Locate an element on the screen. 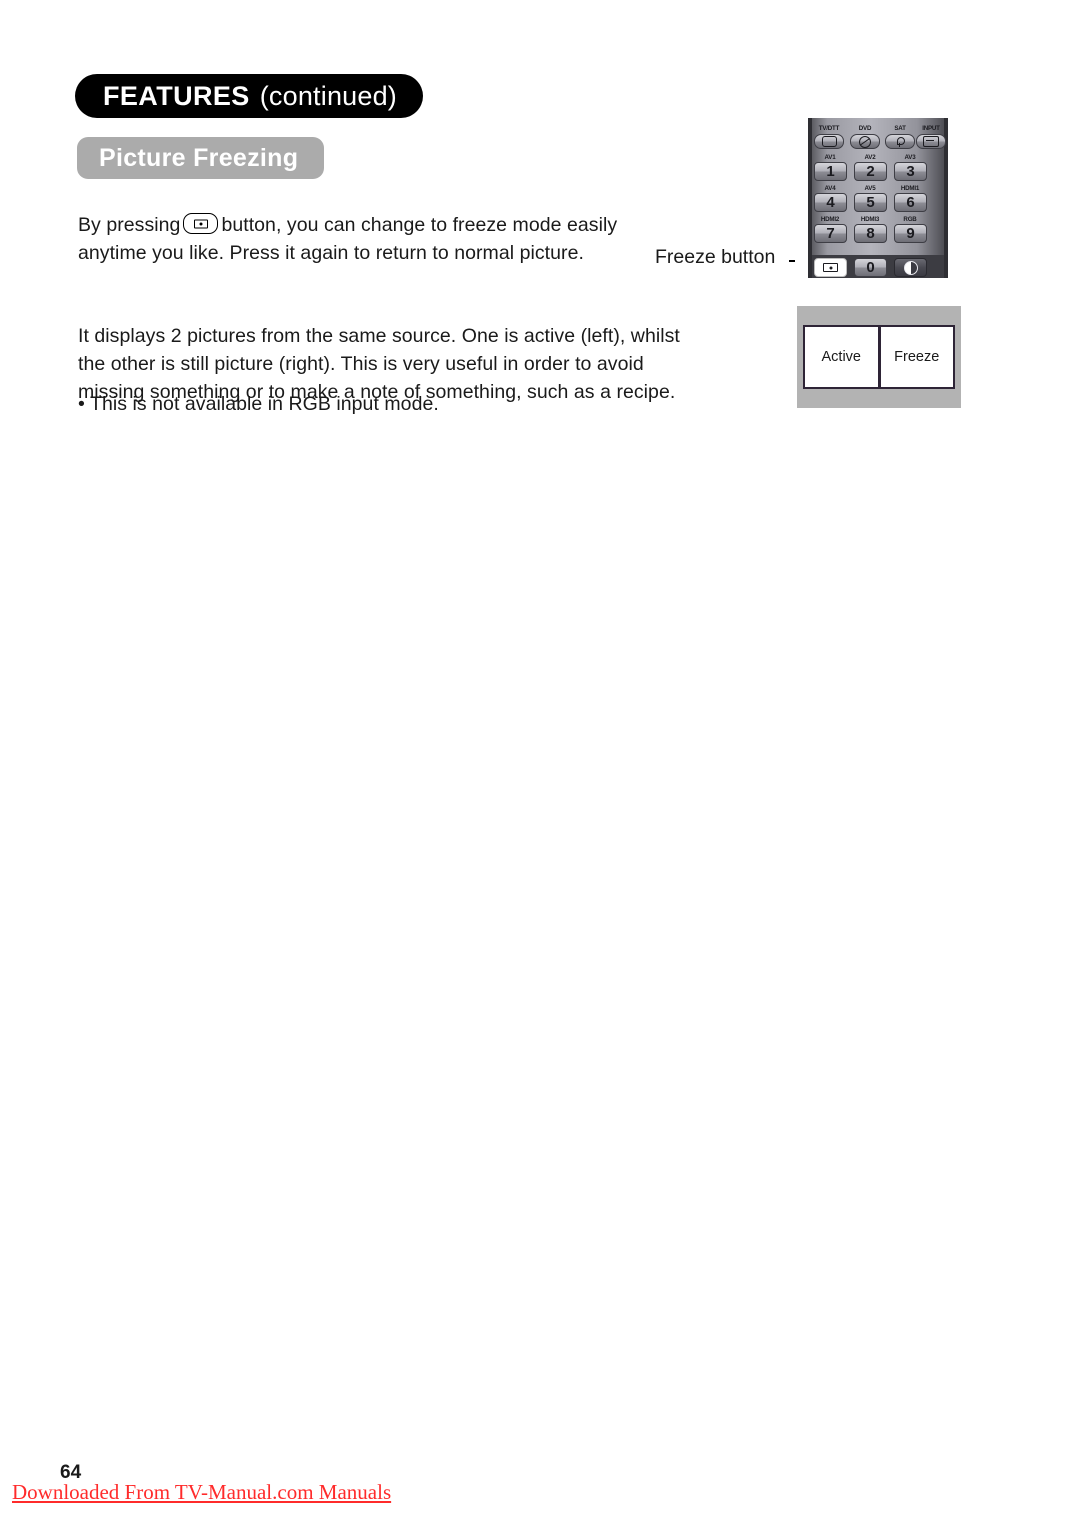  contrast-icon is located at coordinates (910, 267).